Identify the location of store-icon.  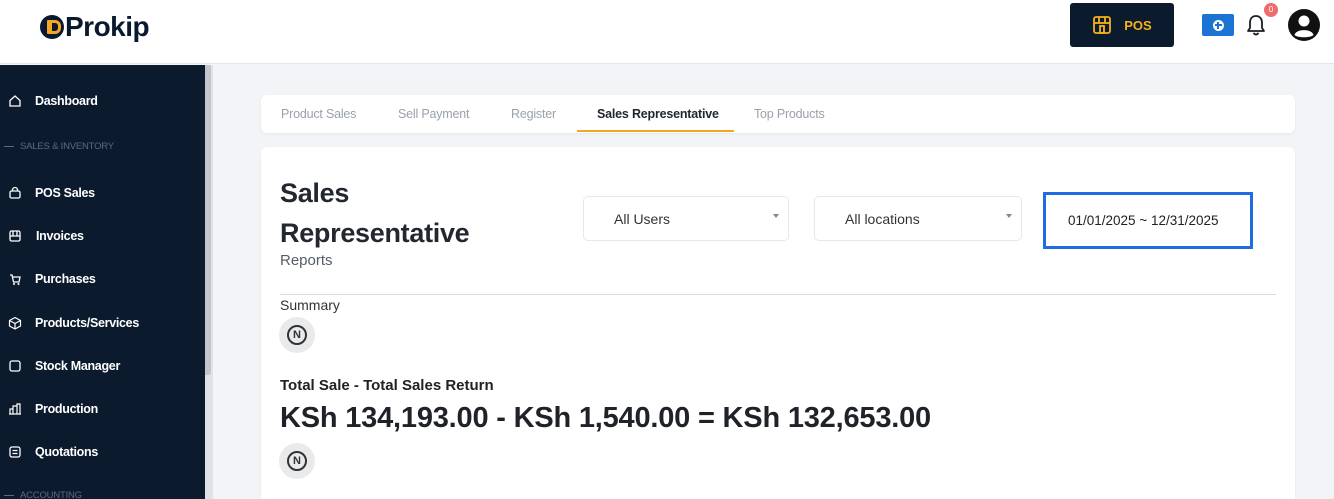
(1102, 25).